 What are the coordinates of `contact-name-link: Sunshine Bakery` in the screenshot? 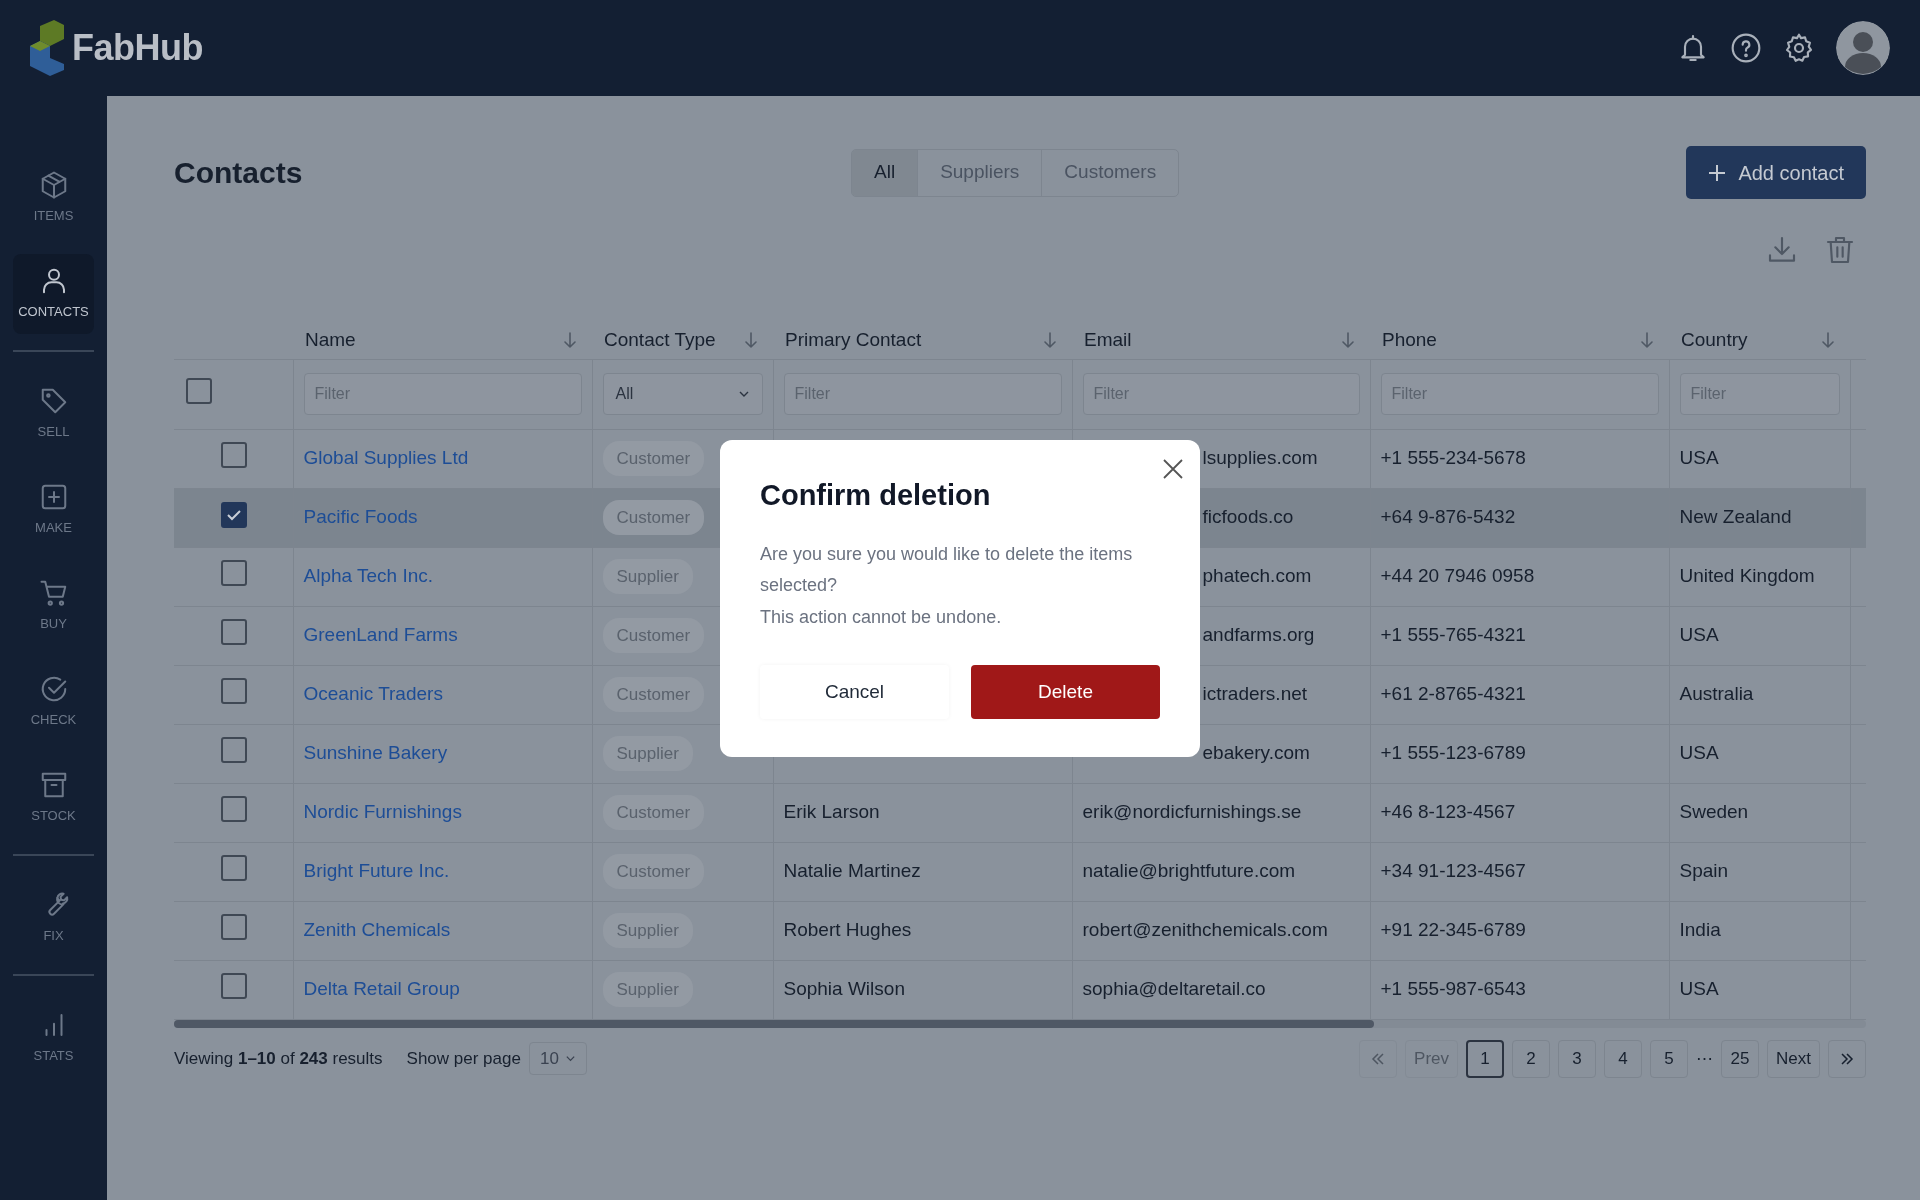 It's located at (375, 753).